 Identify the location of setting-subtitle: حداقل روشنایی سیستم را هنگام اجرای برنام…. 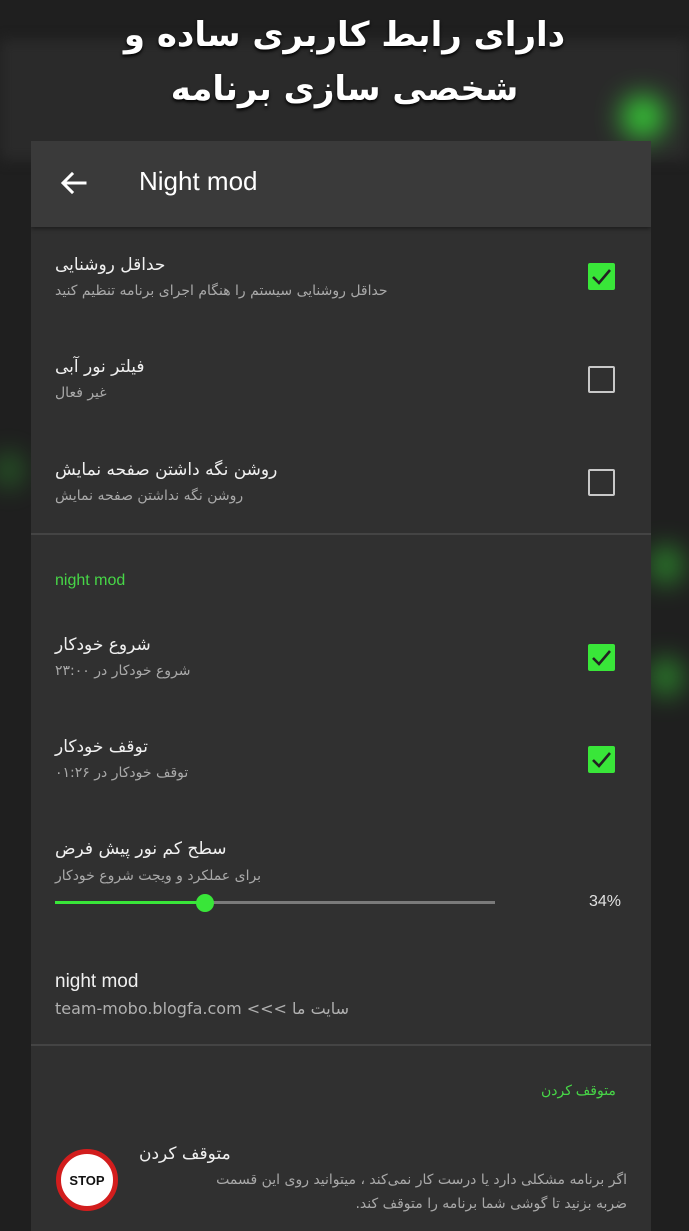
(221, 291).